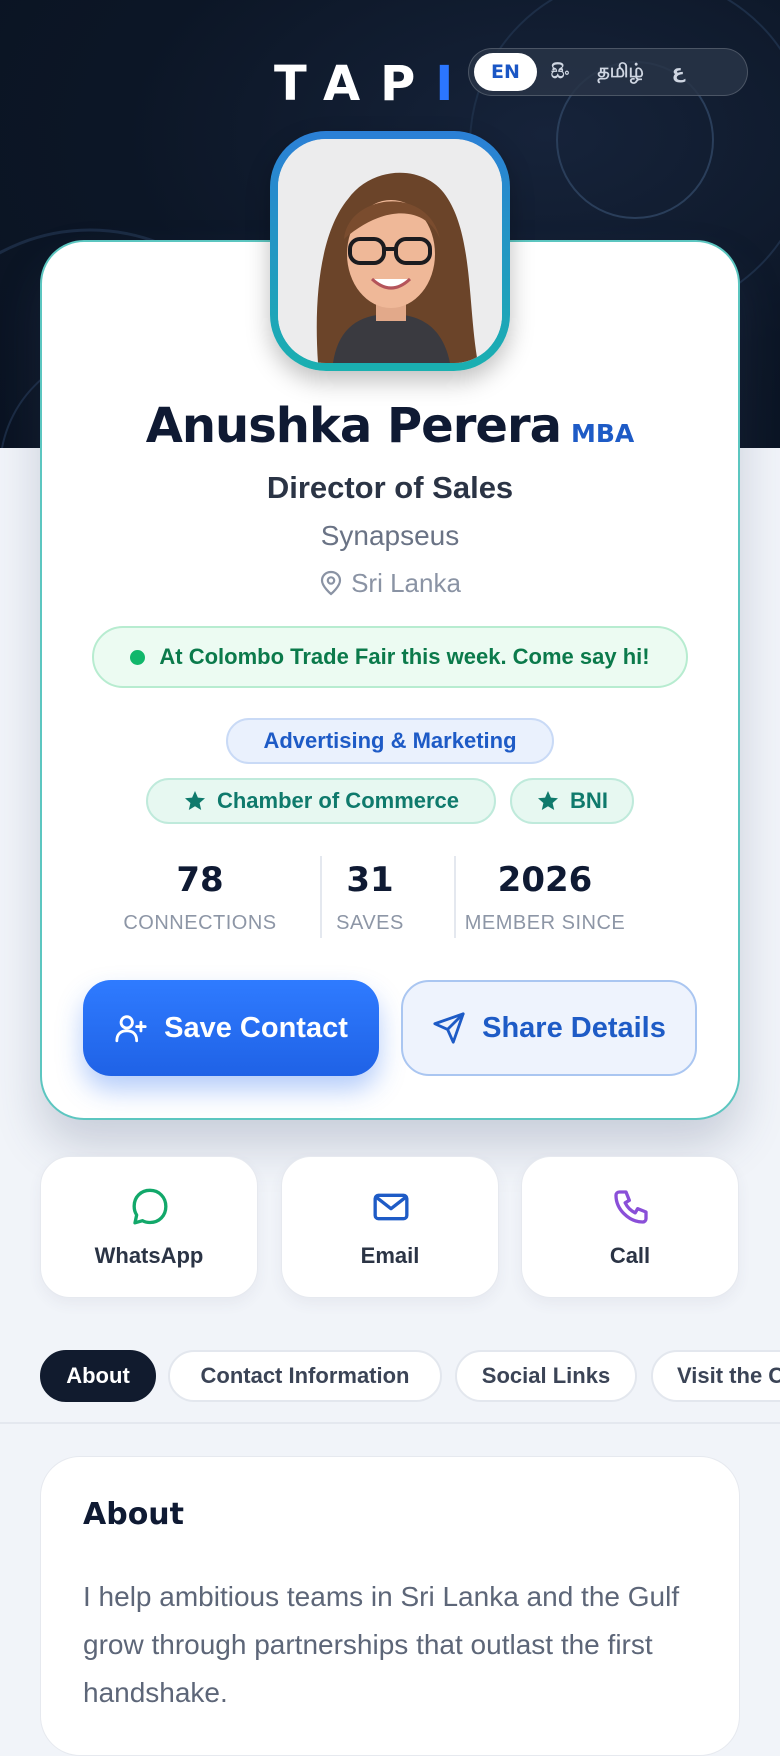  Describe the element at coordinates (715, 1376) in the screenshot. I see `tab-visit: Visit the C` at that location.